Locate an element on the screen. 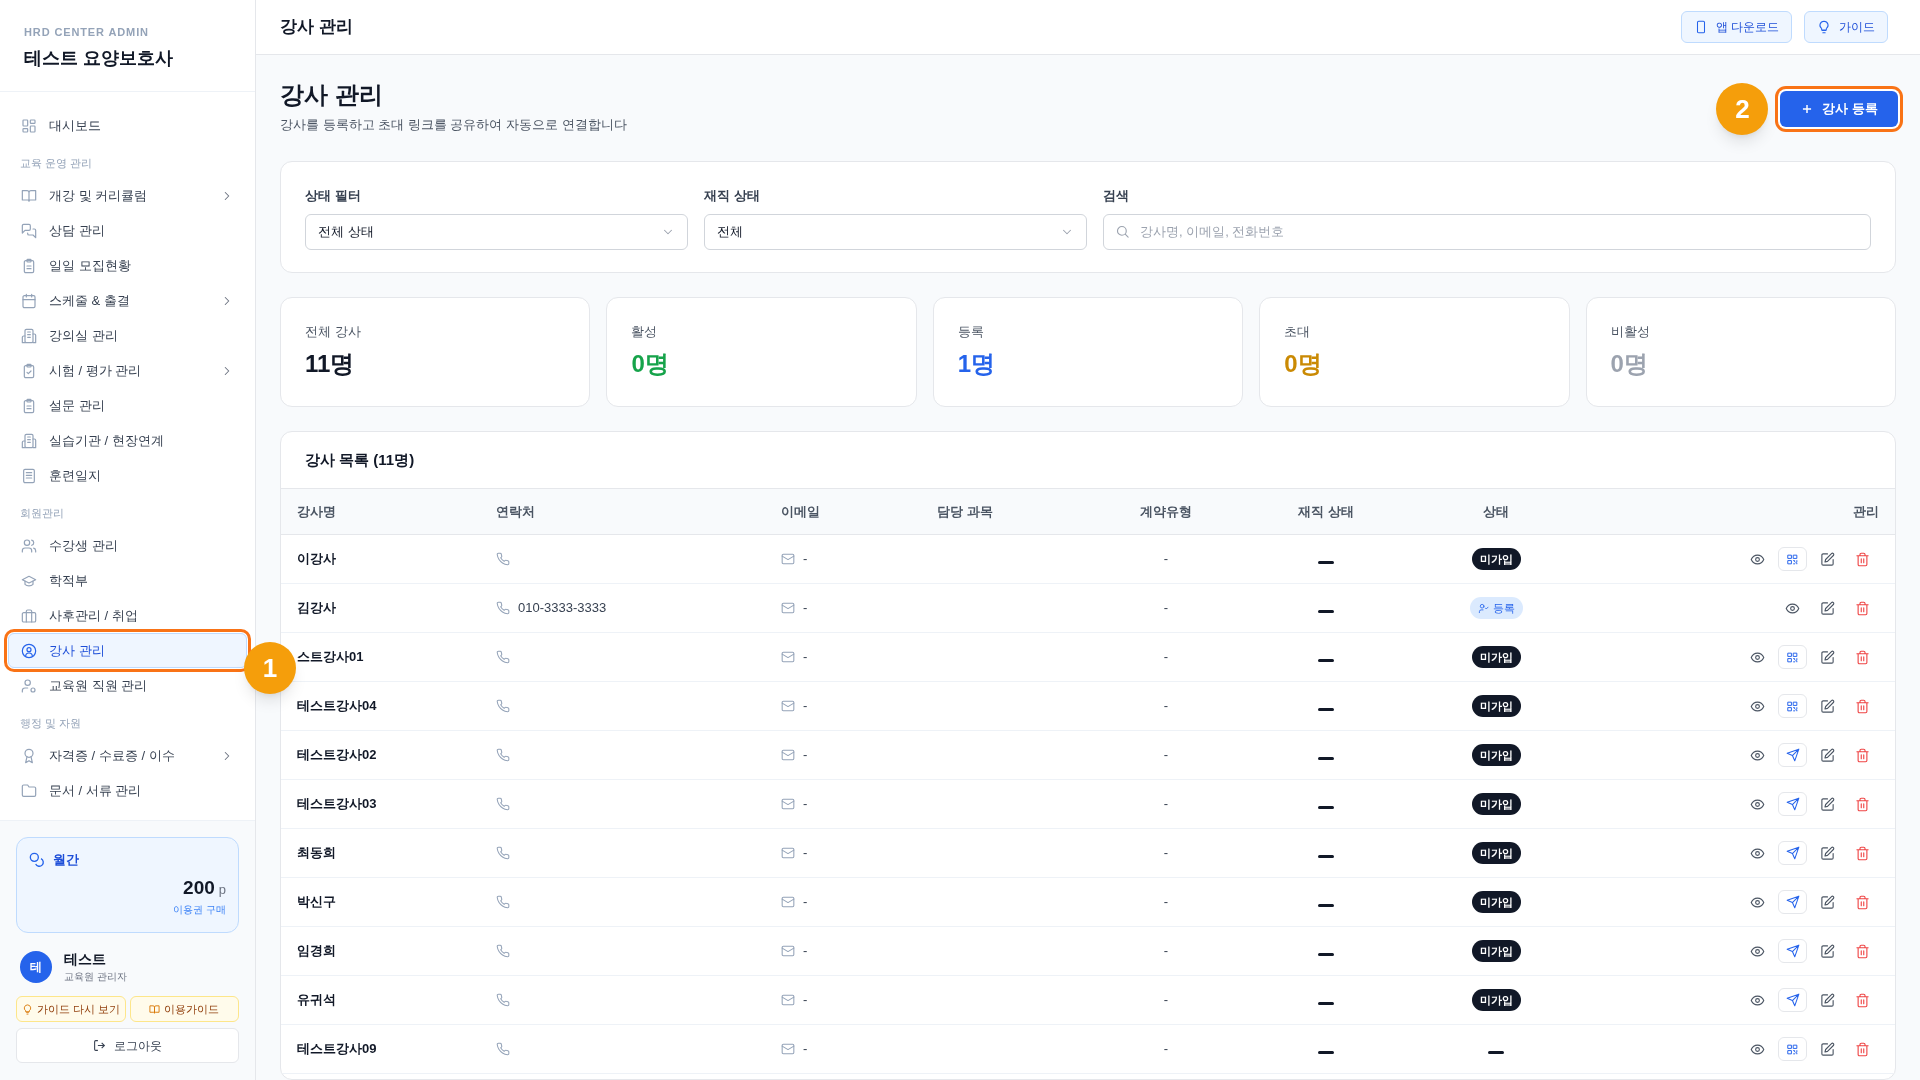 This screenshot has width=1920, height=1080. calendar-icon is located at coordinates (29, 300).